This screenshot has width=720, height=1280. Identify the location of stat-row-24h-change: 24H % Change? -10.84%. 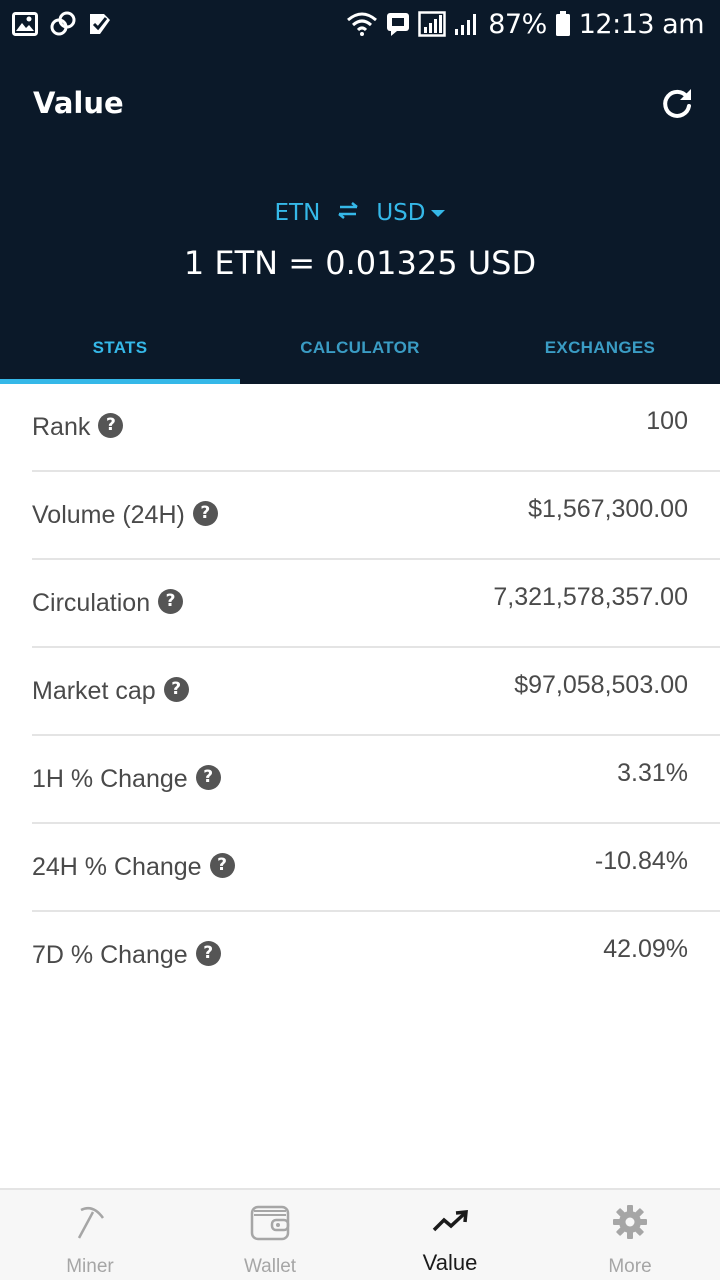
(376, 868).